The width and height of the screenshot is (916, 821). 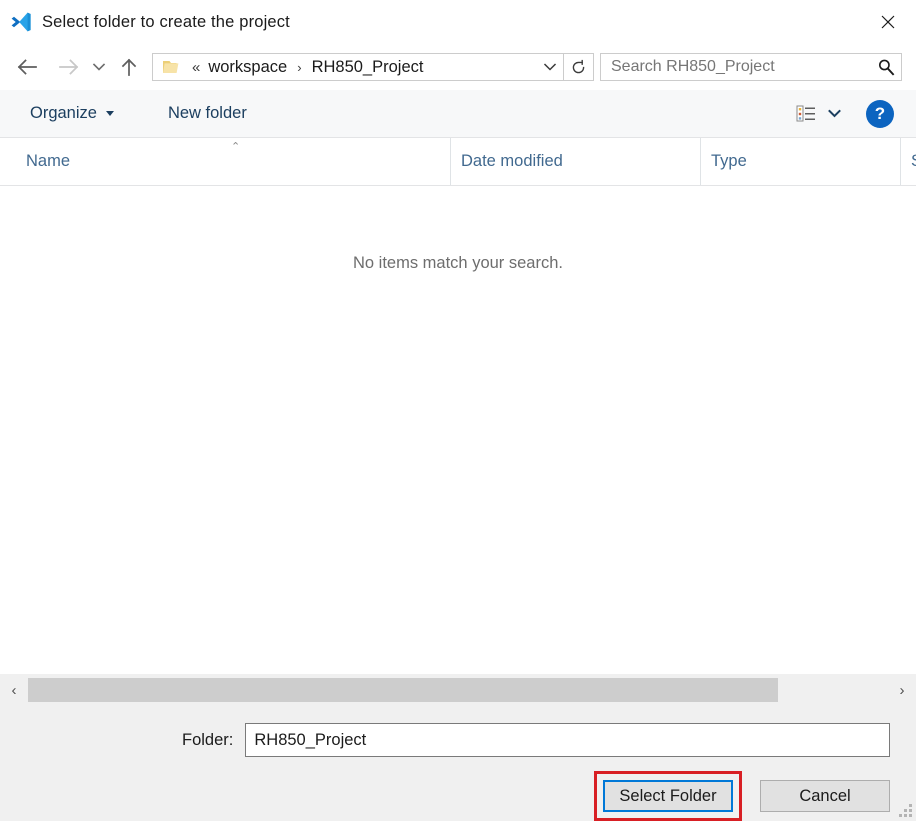 I want to click on select-folder-highlight: Select Folder, so click(x=668, y=796).